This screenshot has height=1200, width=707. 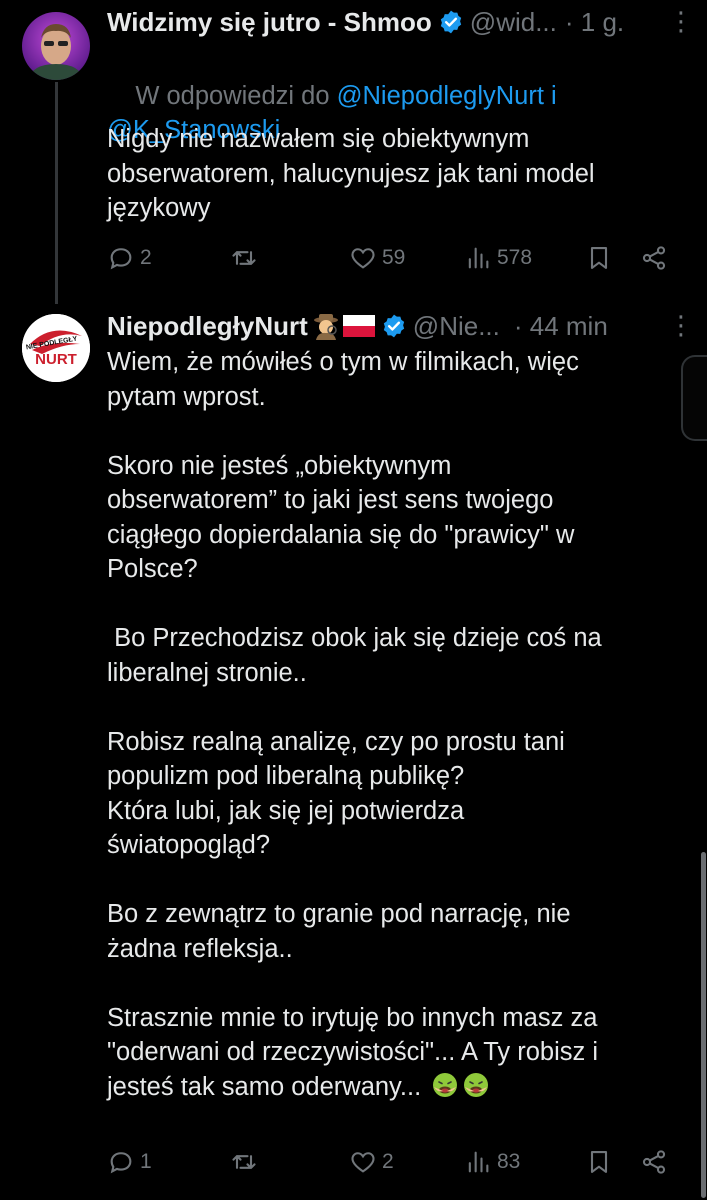 I want to click on views-count: 578, so click(x=515, y=257).